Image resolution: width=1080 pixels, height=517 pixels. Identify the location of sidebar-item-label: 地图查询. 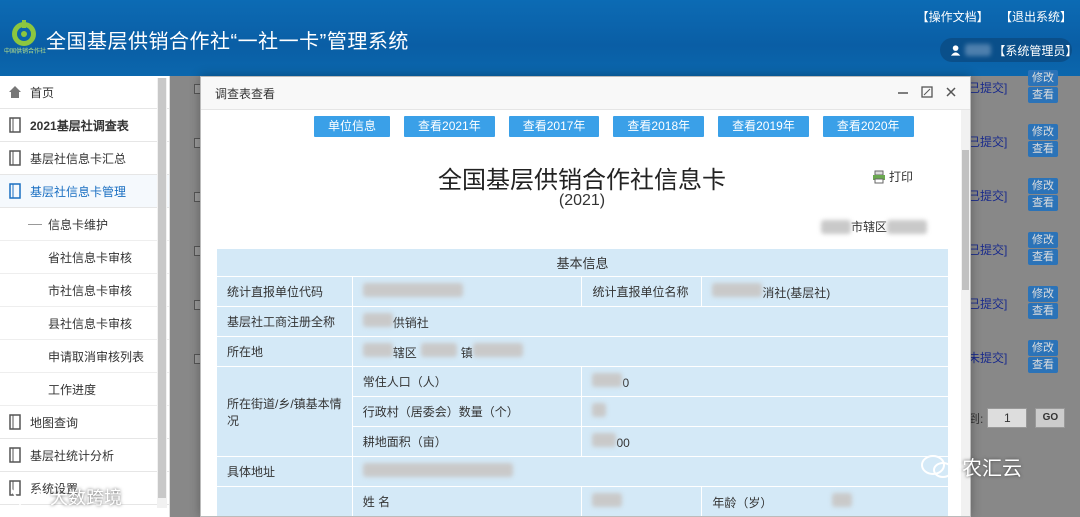
(54, 422).